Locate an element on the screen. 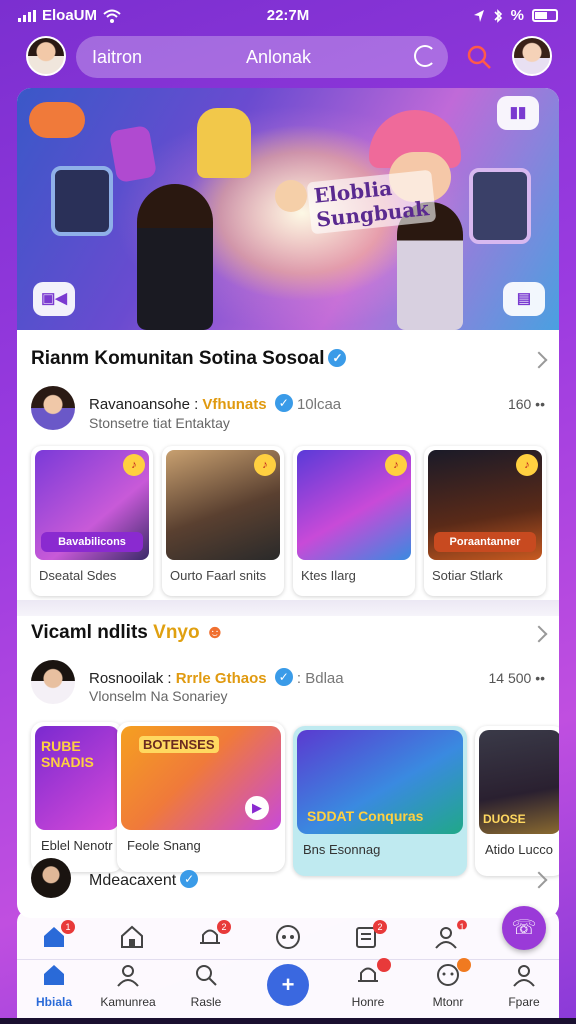 Image resolution: width=576 pixels, height=1024 pixels. section1-user-avatar is located at coordinates (53, 408).